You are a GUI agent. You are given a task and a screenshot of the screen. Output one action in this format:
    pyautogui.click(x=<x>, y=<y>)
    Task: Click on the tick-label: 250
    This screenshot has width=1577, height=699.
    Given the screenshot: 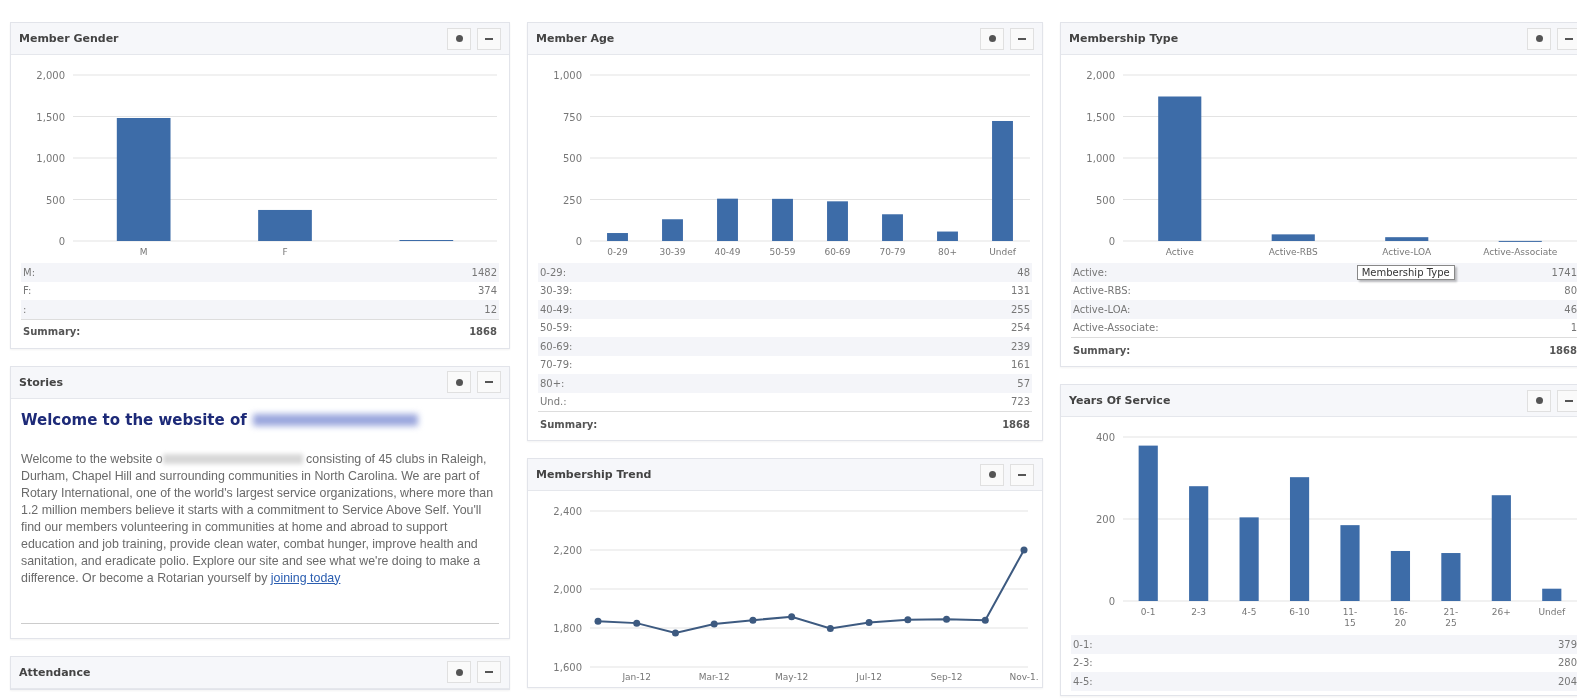 What is the action you would take?
    pyautogui.click(x=572, y=200)
    